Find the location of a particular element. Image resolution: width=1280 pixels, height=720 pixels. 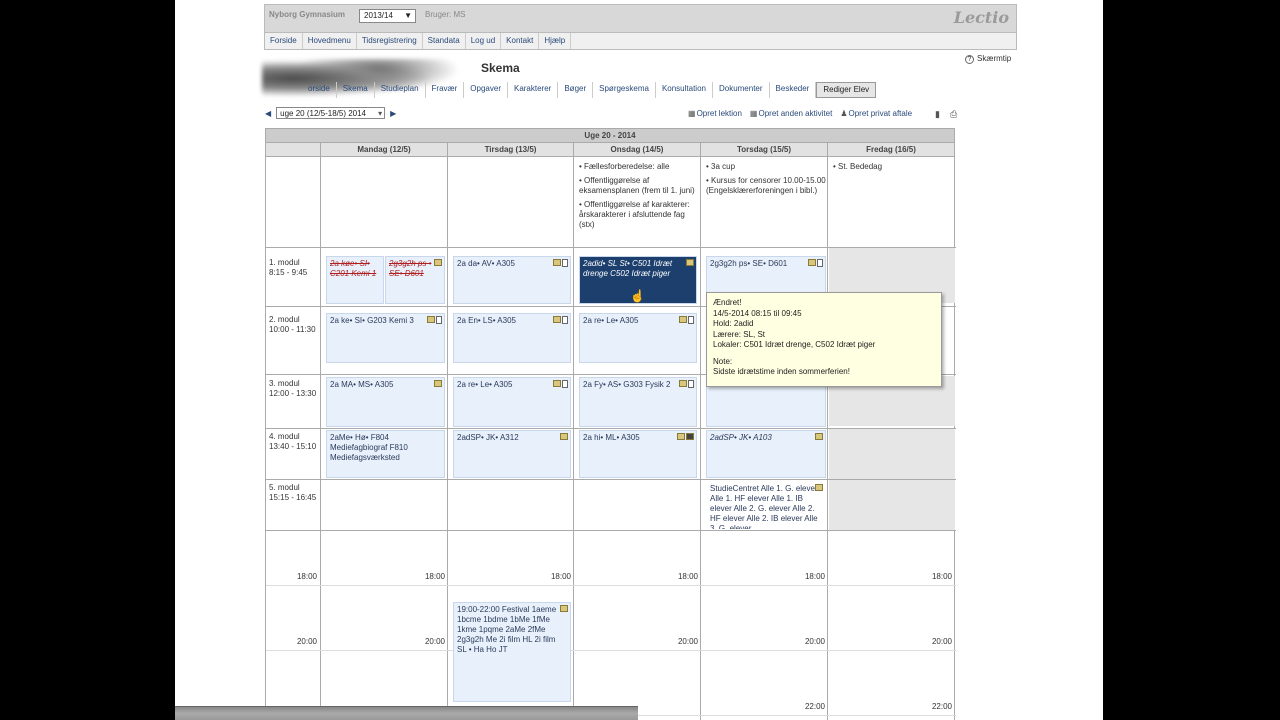

tab-fravaer: Fravær is located at coordinates (445, 90).